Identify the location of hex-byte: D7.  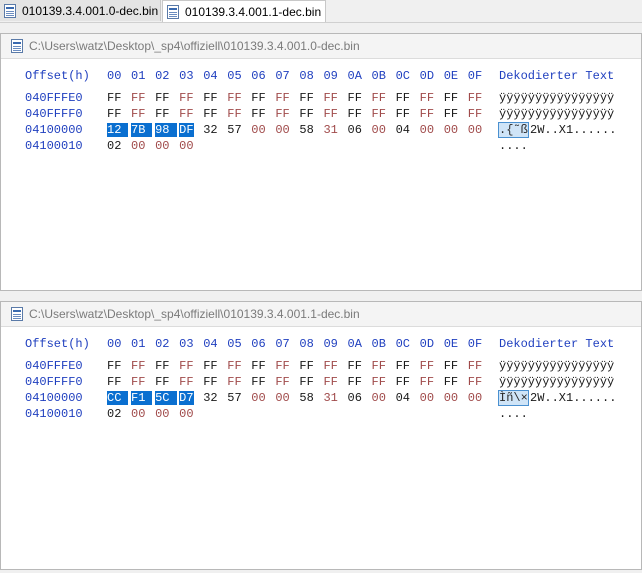
(186, 398).